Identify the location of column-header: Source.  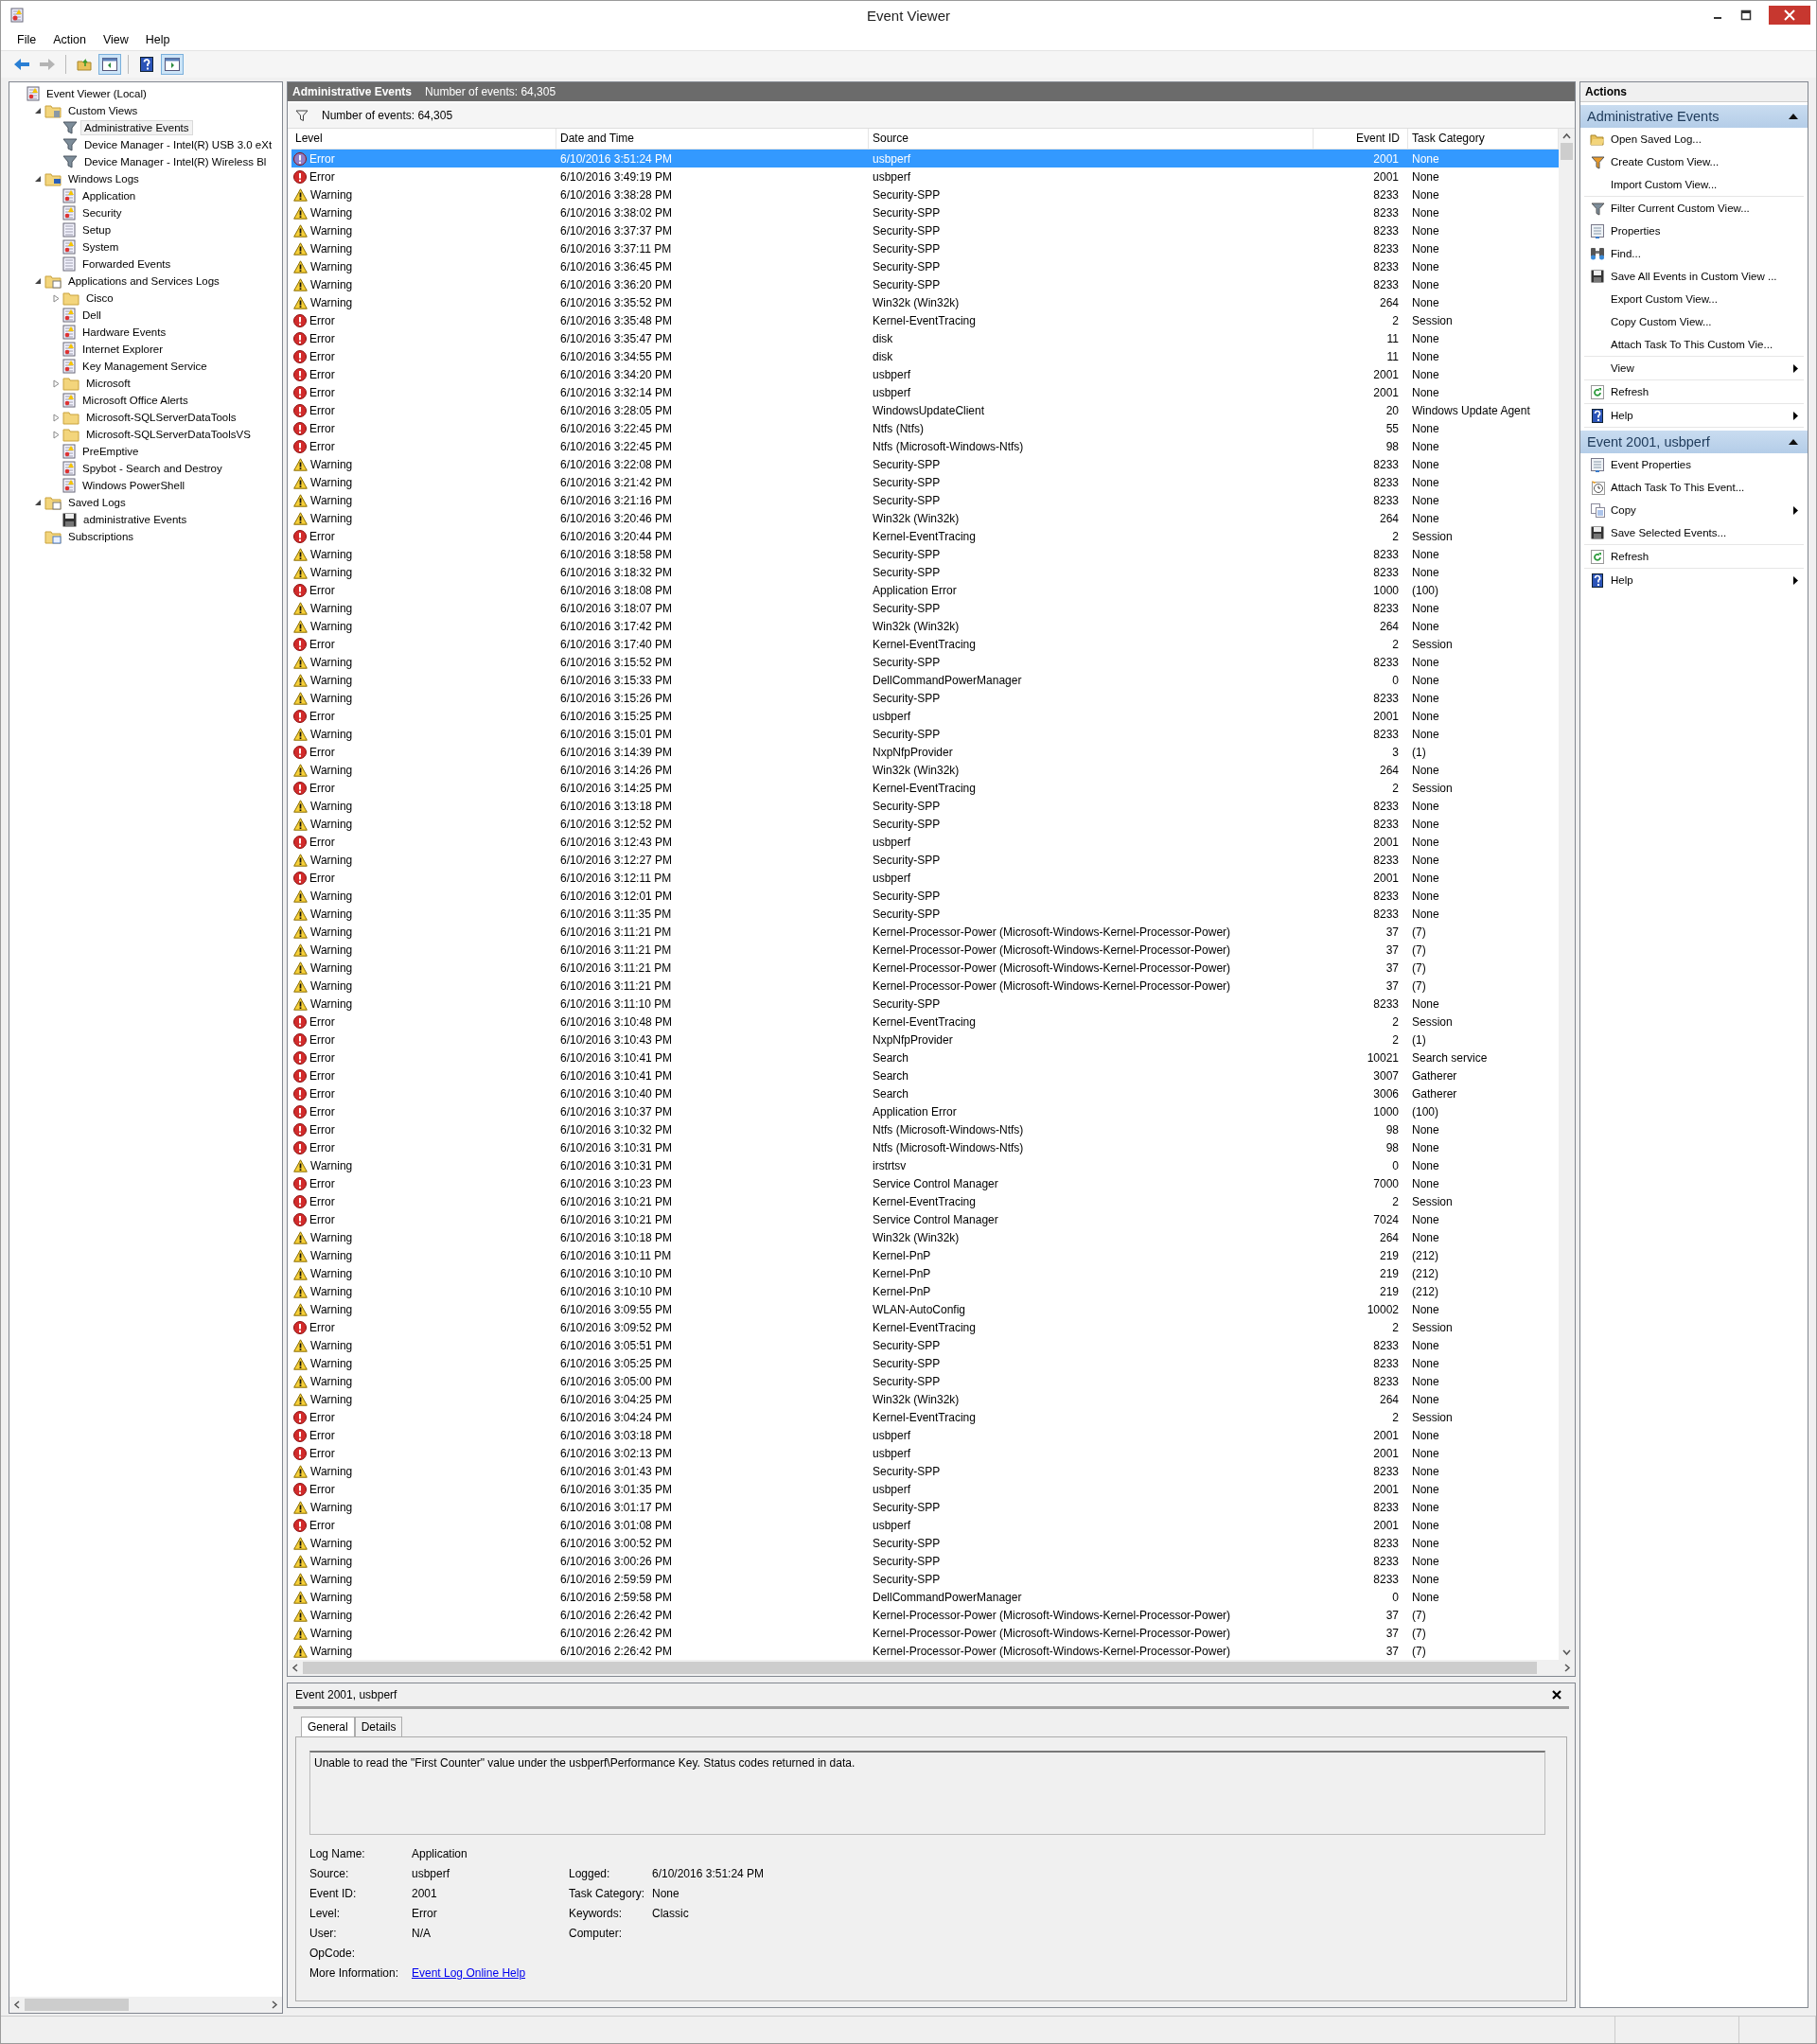
(1092, 139).